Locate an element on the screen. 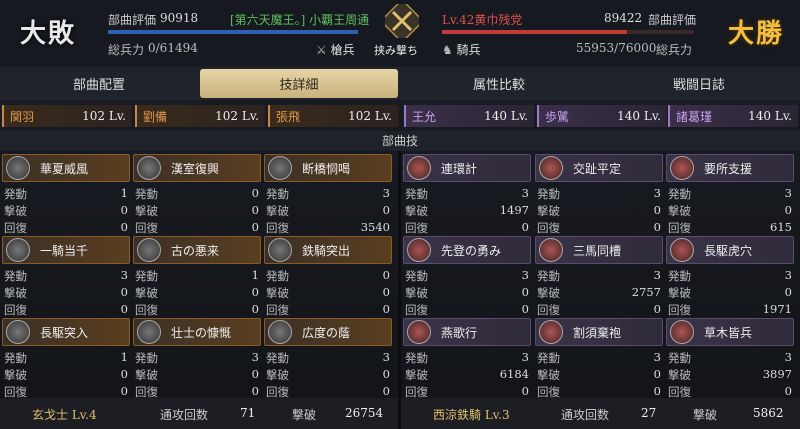 This screenshot has height=429, width=800. skill-card-left-2: 漢室復興発動 0 撃破 0 回復 0 is located at coordinates (197, 194).